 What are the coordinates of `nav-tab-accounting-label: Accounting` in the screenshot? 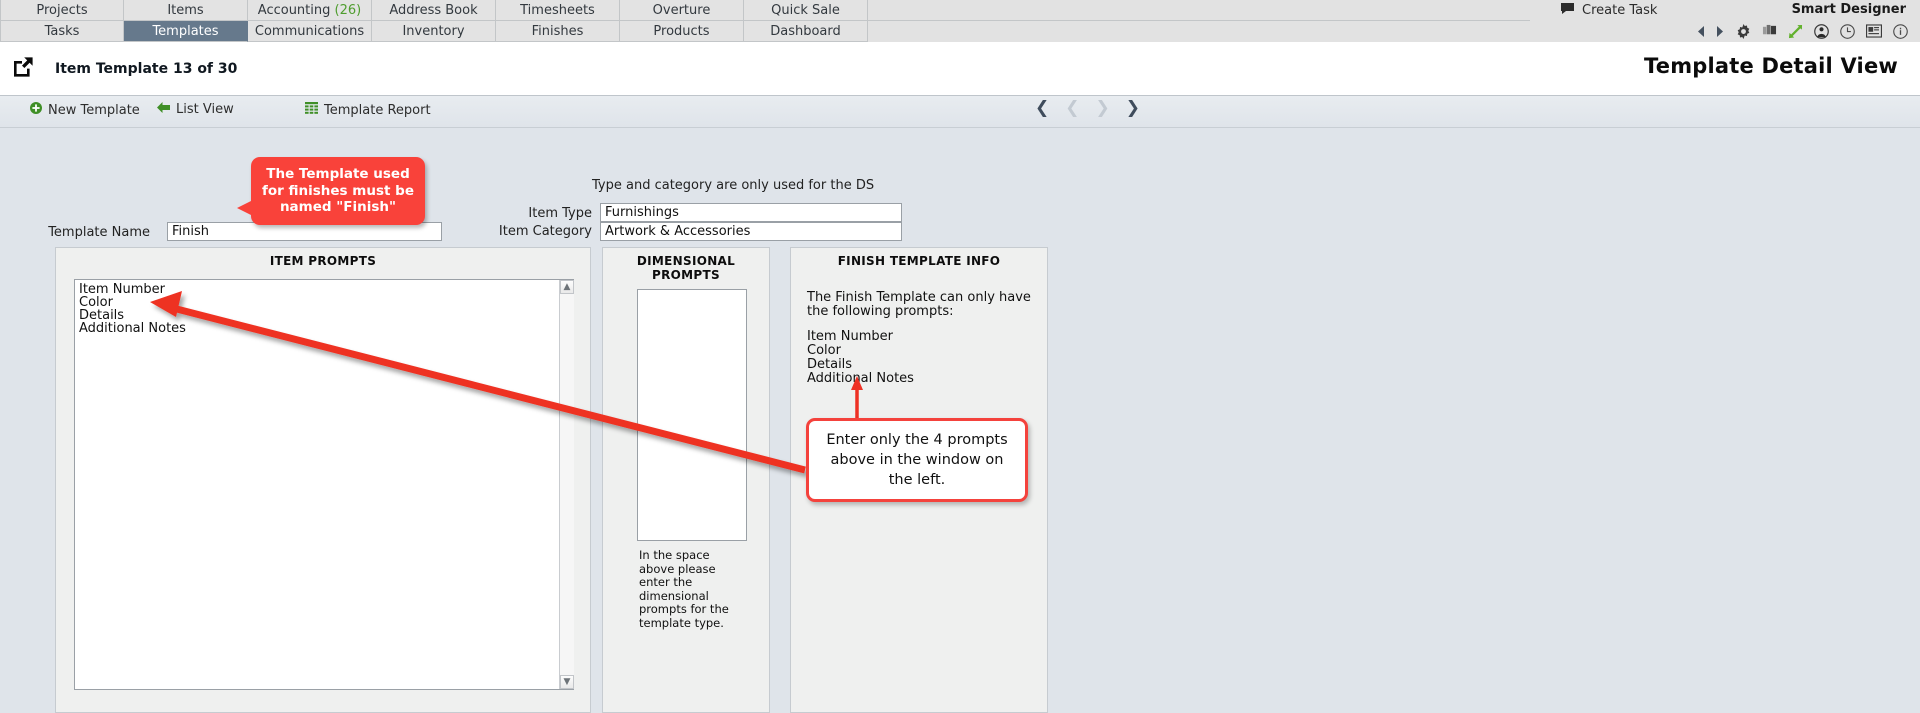 It's located at (294, 10).